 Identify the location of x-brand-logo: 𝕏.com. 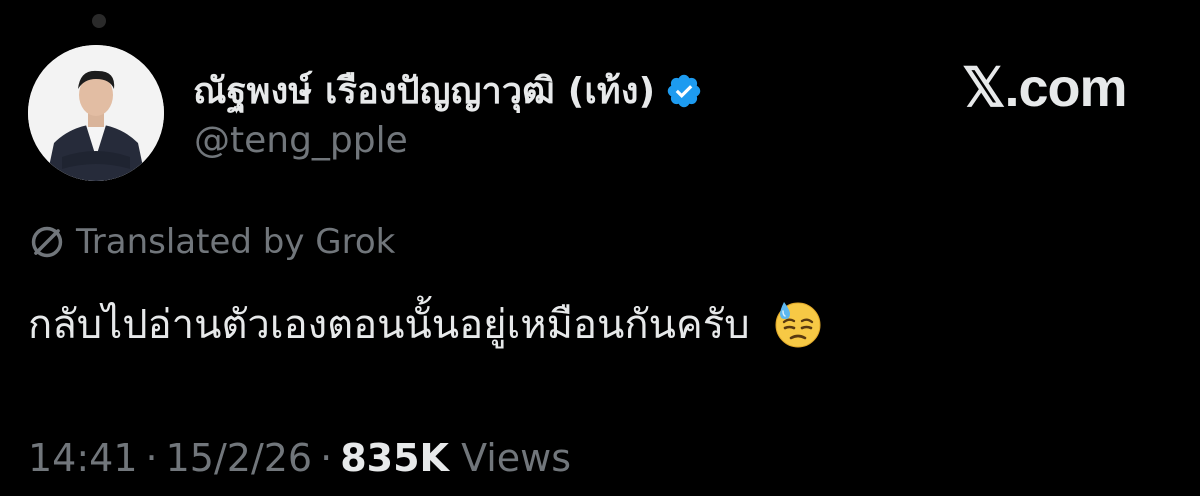
(1045, 88).